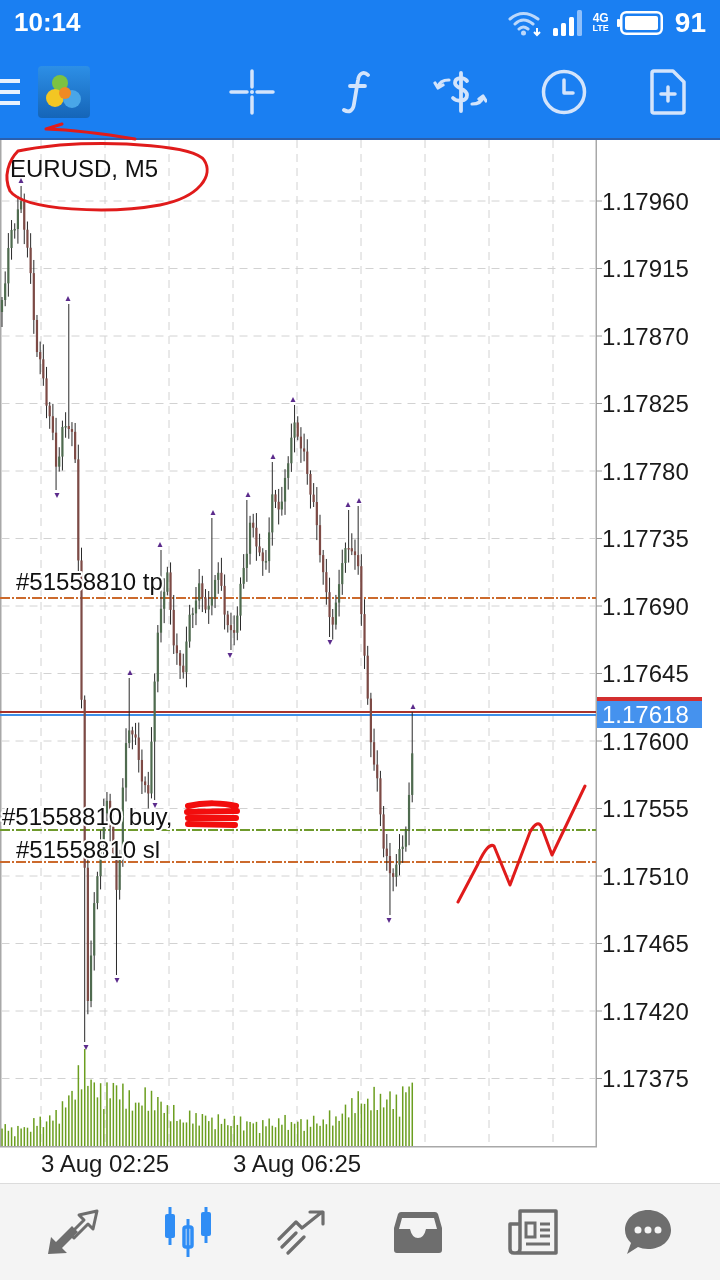 This screenshot has height=1280, width=720. Describe the element at coordinates (564, 91) in the screenshot. I see `clock-icon` at that location.